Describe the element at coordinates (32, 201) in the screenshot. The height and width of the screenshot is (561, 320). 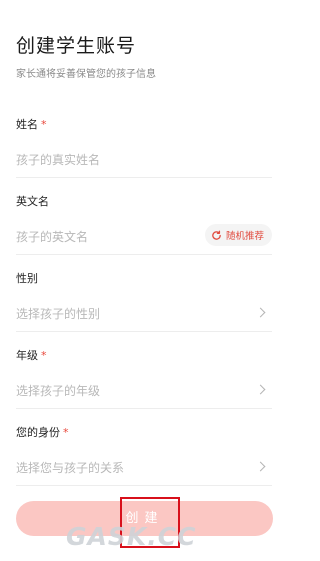
I see `field-label-text: 英文名` at that location.